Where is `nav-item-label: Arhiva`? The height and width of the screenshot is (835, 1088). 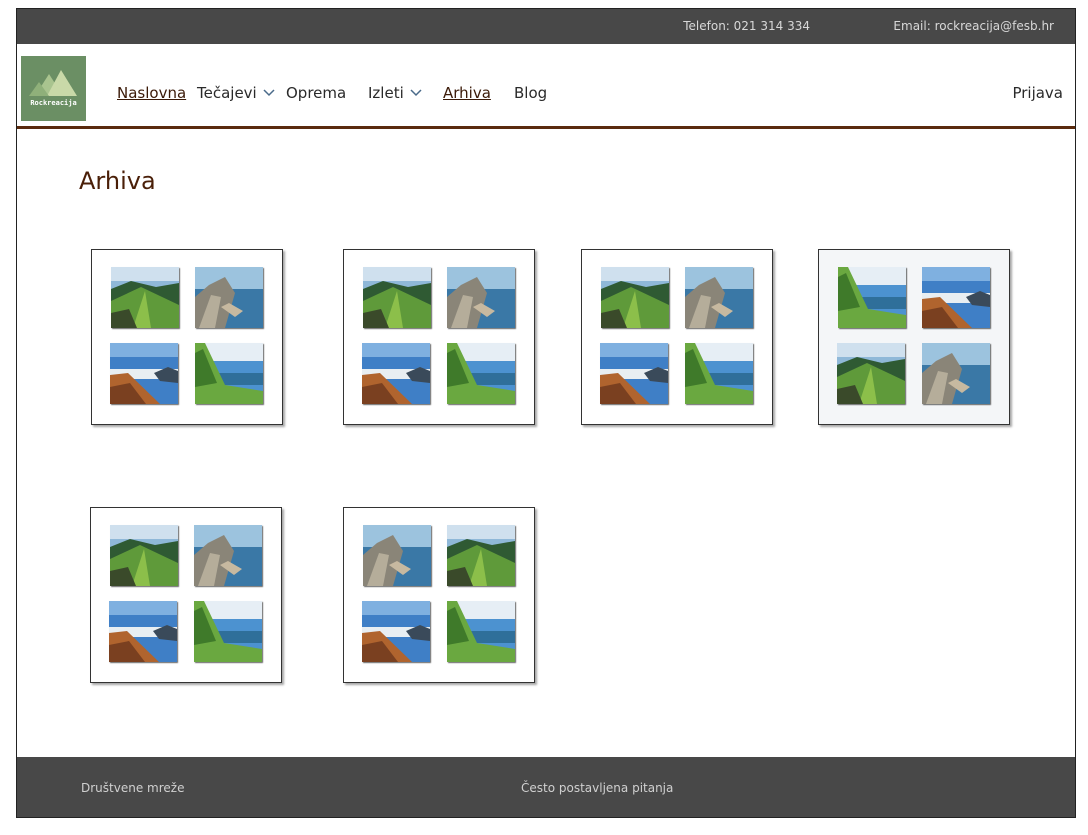 nav-item-label: Arhiva is located at coordinates (467, 93).